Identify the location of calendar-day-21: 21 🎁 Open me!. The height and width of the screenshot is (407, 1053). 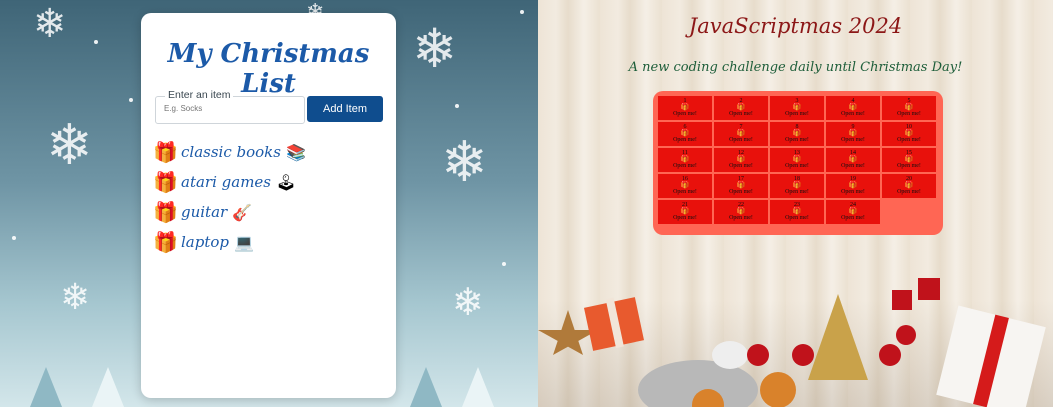
(685, 212).